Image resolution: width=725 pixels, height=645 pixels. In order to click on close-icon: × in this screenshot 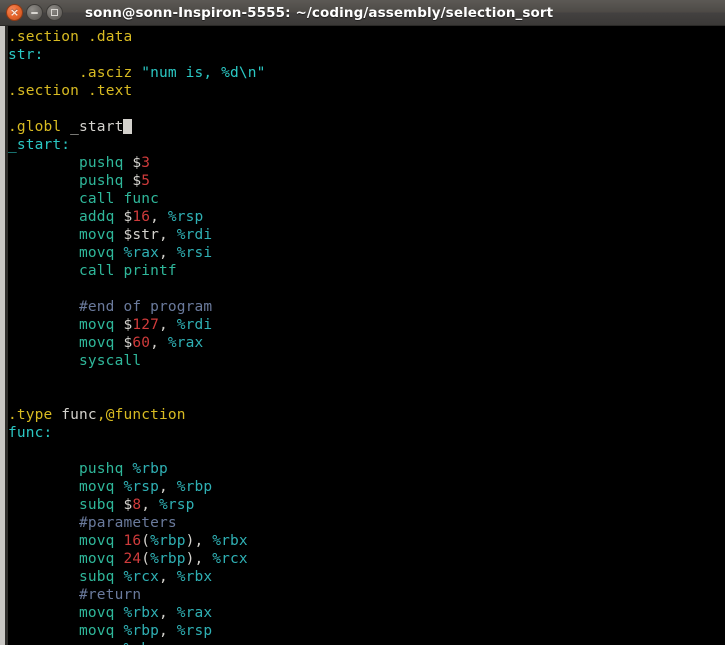, I will do `click(14, 12)`.